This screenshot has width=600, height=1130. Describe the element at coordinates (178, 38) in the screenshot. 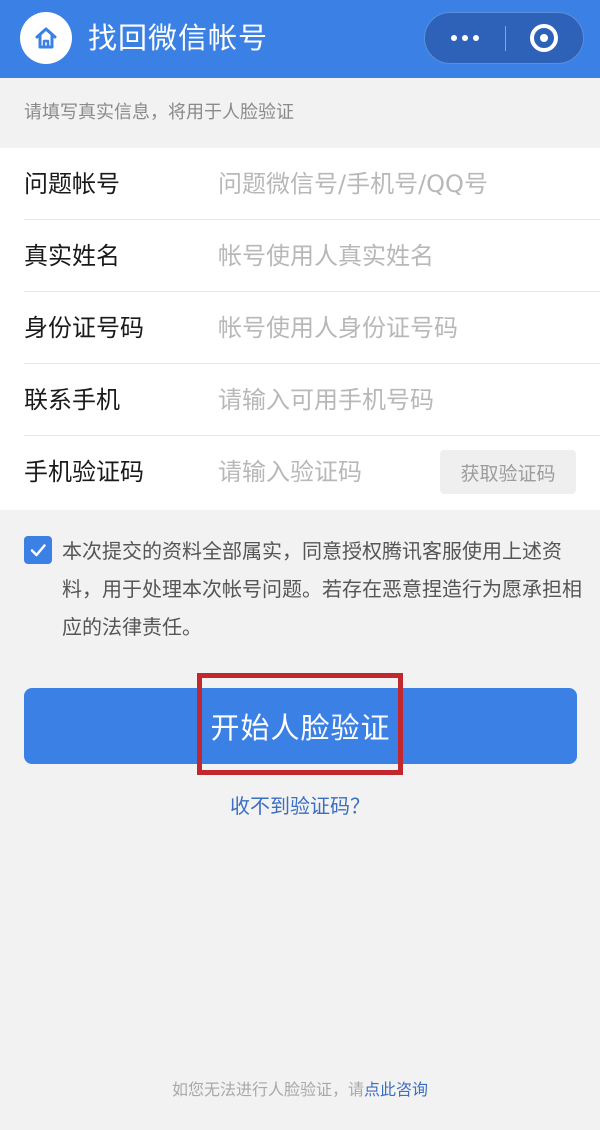

I see `page-title: 找回微信帐号` at that location.